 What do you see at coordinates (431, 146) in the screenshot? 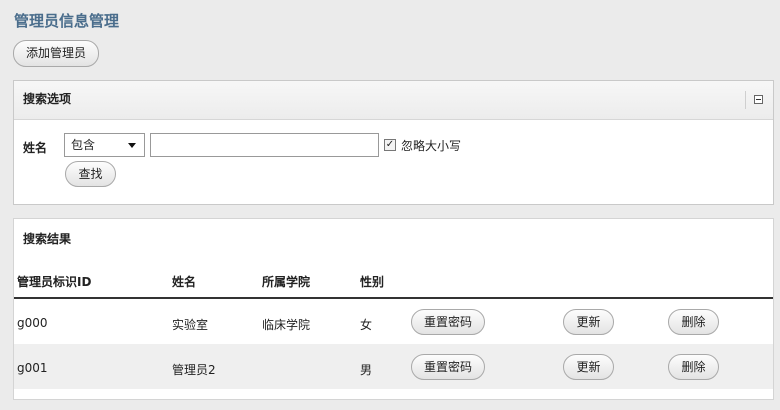
I see `ignore-case-label: 忽略大小写` at bounding box center [431, 146].